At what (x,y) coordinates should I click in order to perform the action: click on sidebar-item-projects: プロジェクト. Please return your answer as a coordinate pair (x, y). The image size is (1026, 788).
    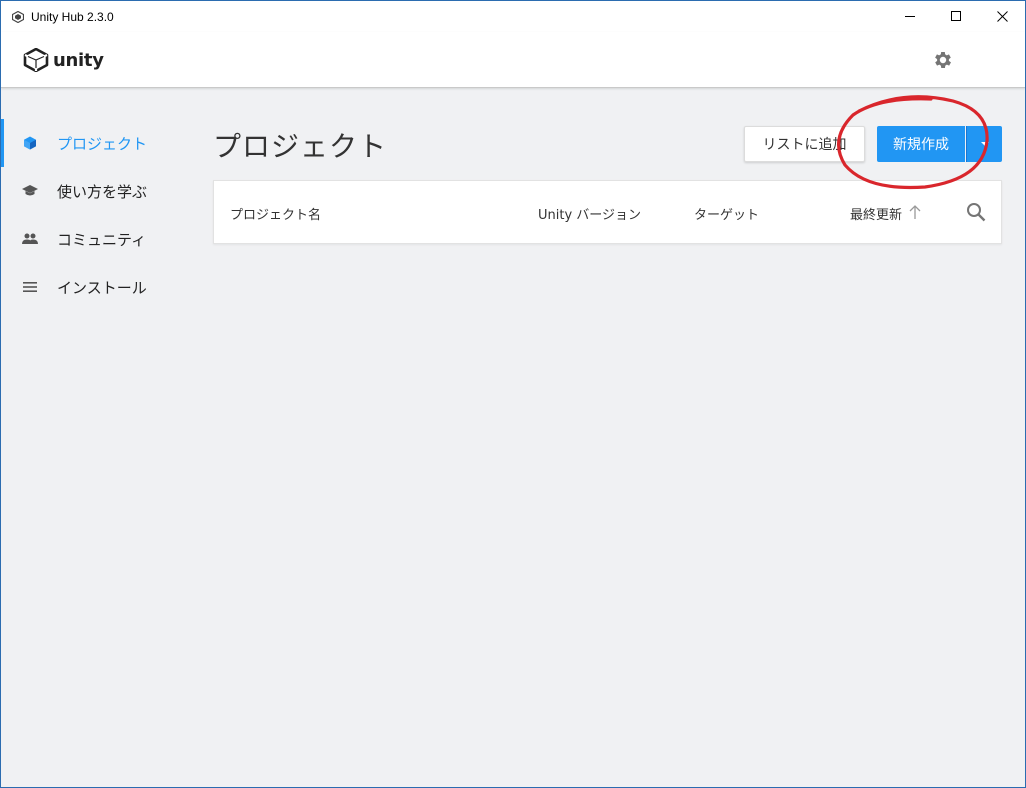
    Looking at the image, I should click on (96, 143).